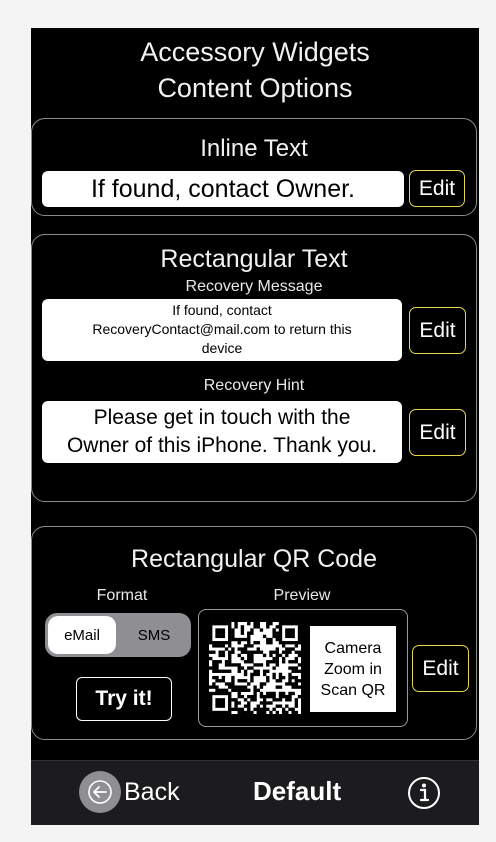  What do you see at coordinates (222, 310) in the screenshot?
I see `recovery-message-line1: If found, contact` at bounding box center [222, 310].